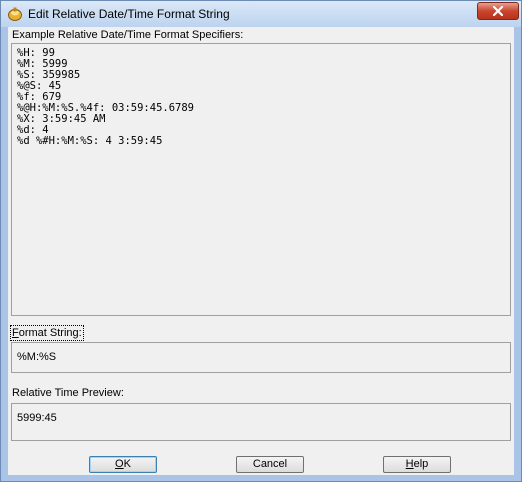  I want to click on app-icon, so click(15, 14).